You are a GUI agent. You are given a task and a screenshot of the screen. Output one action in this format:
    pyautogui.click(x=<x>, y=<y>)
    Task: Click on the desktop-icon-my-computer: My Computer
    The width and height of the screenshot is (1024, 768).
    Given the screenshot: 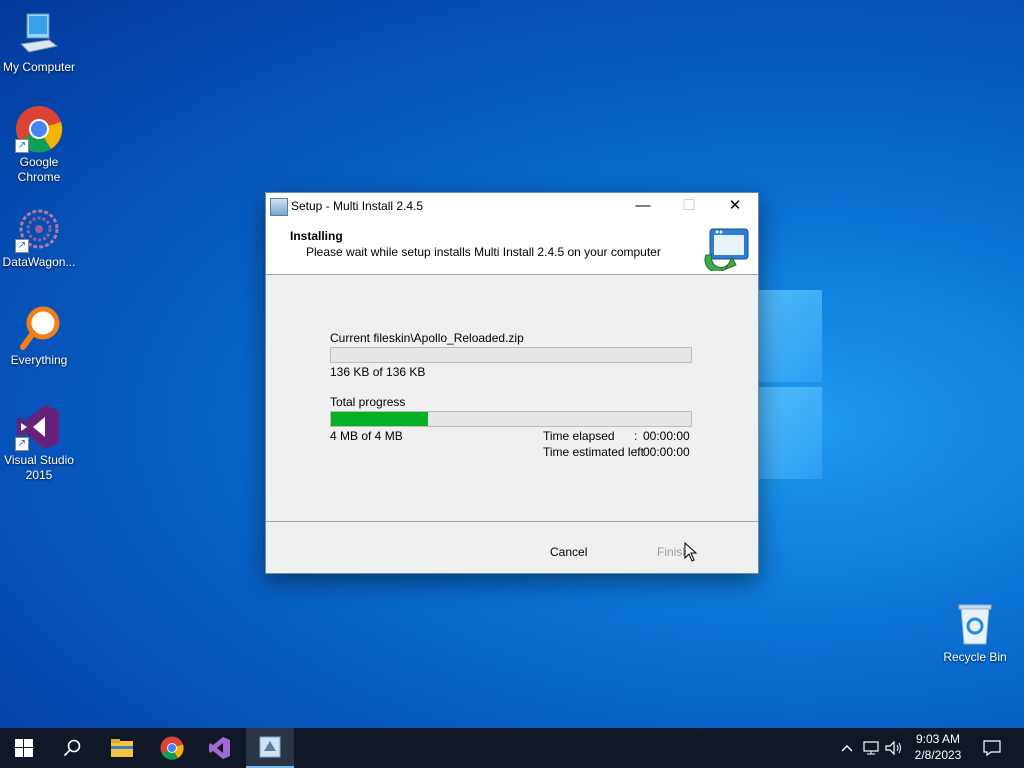 What is the action you would take?
    pyautogui.click(x=39, y=42)
    